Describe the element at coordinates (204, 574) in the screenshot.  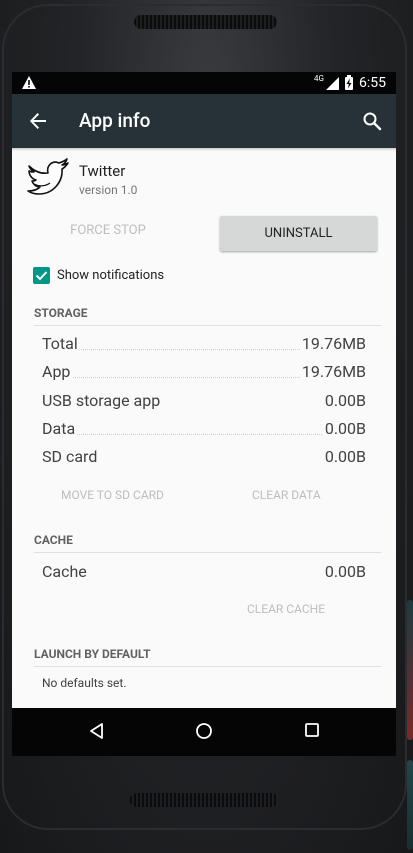
I see `cache-row: Cache 0.00B` at that location.